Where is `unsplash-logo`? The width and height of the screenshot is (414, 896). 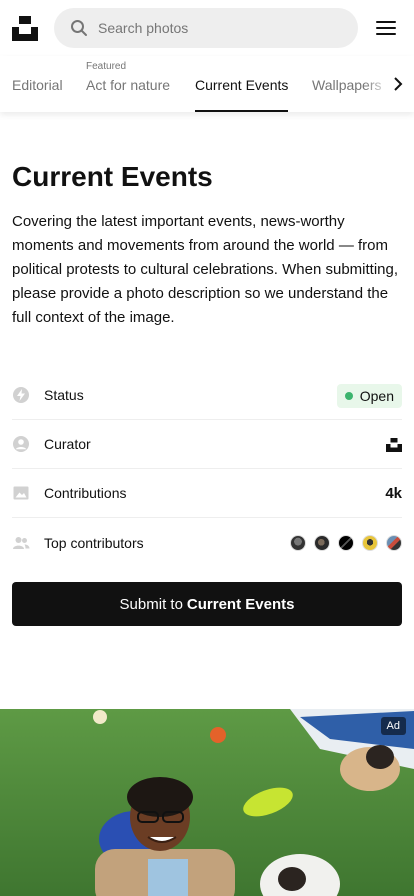
unsplash-logo is located at coordinates (25, 28).